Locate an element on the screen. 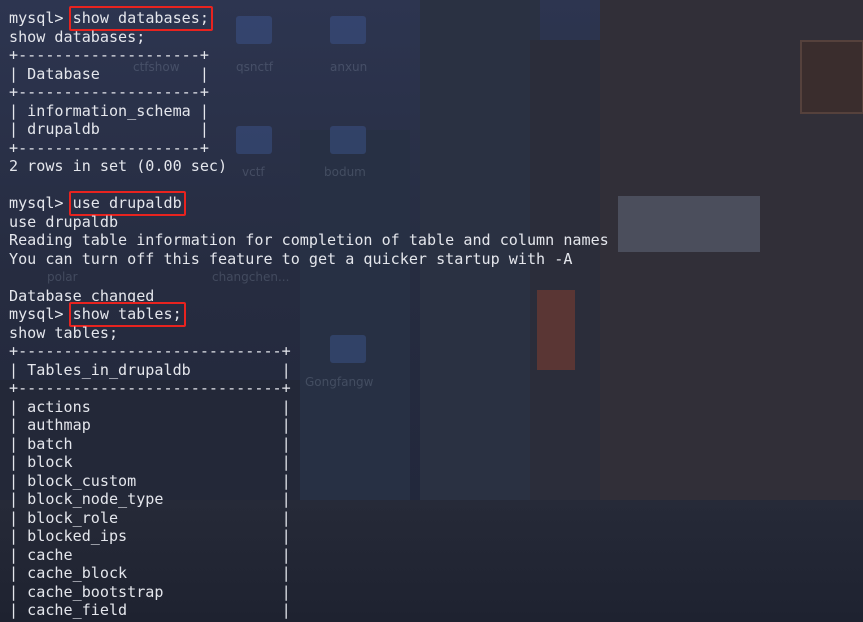 This screenshot has width=863, height=622. output-line: | block_node_type | is located at coordinates (436, 499).